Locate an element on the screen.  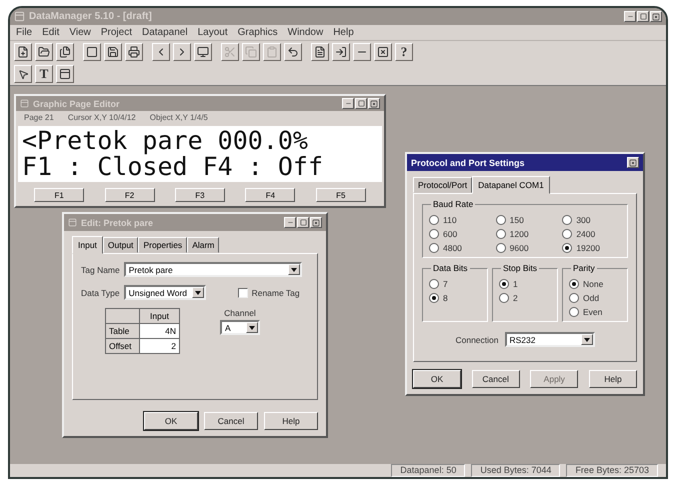
channel-dropdown: A is located at coordinates (240, 327).